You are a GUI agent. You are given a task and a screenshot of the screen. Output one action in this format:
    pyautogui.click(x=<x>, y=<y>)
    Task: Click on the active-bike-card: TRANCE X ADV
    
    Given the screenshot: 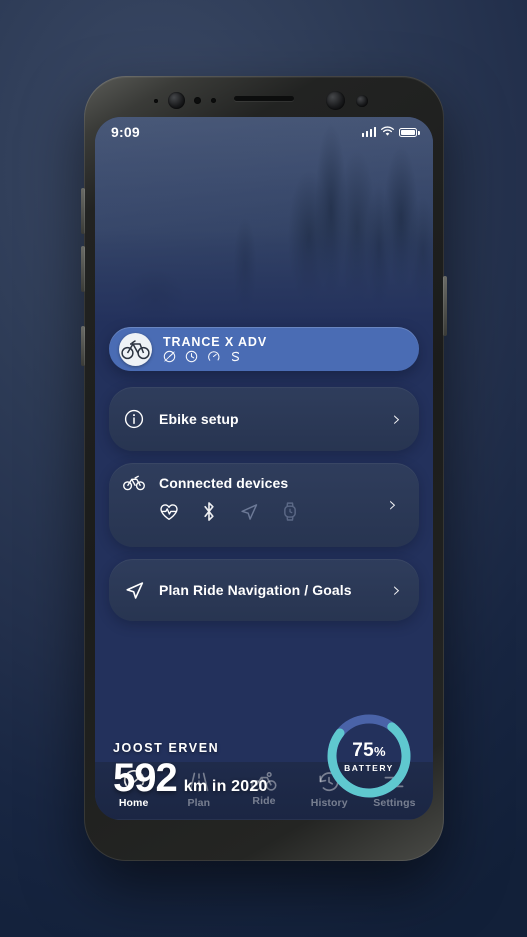 What is the action you would take?
    pyautogui.click(x=264, y=349)
    